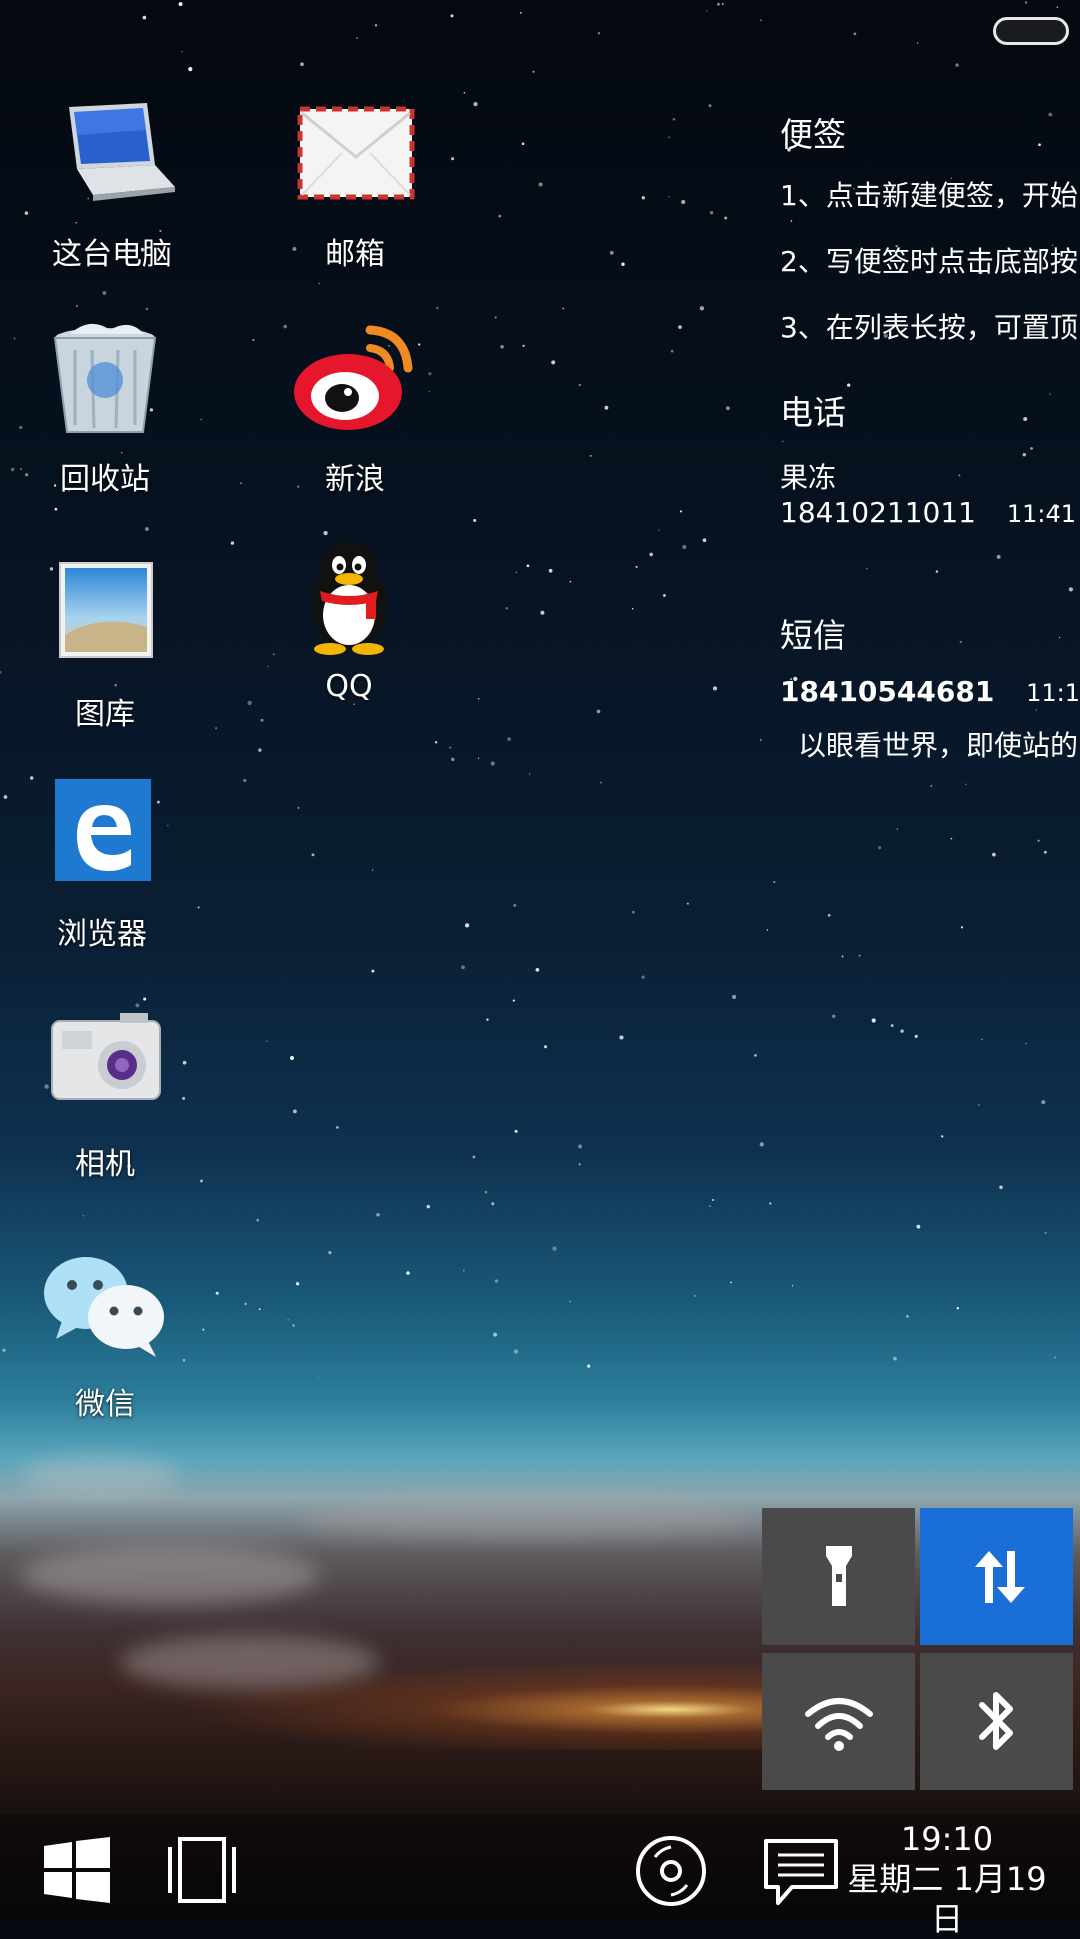 This screenshot has width=1080, height=1939. I want to click on bluetooth-icon, so click(995, 1720).